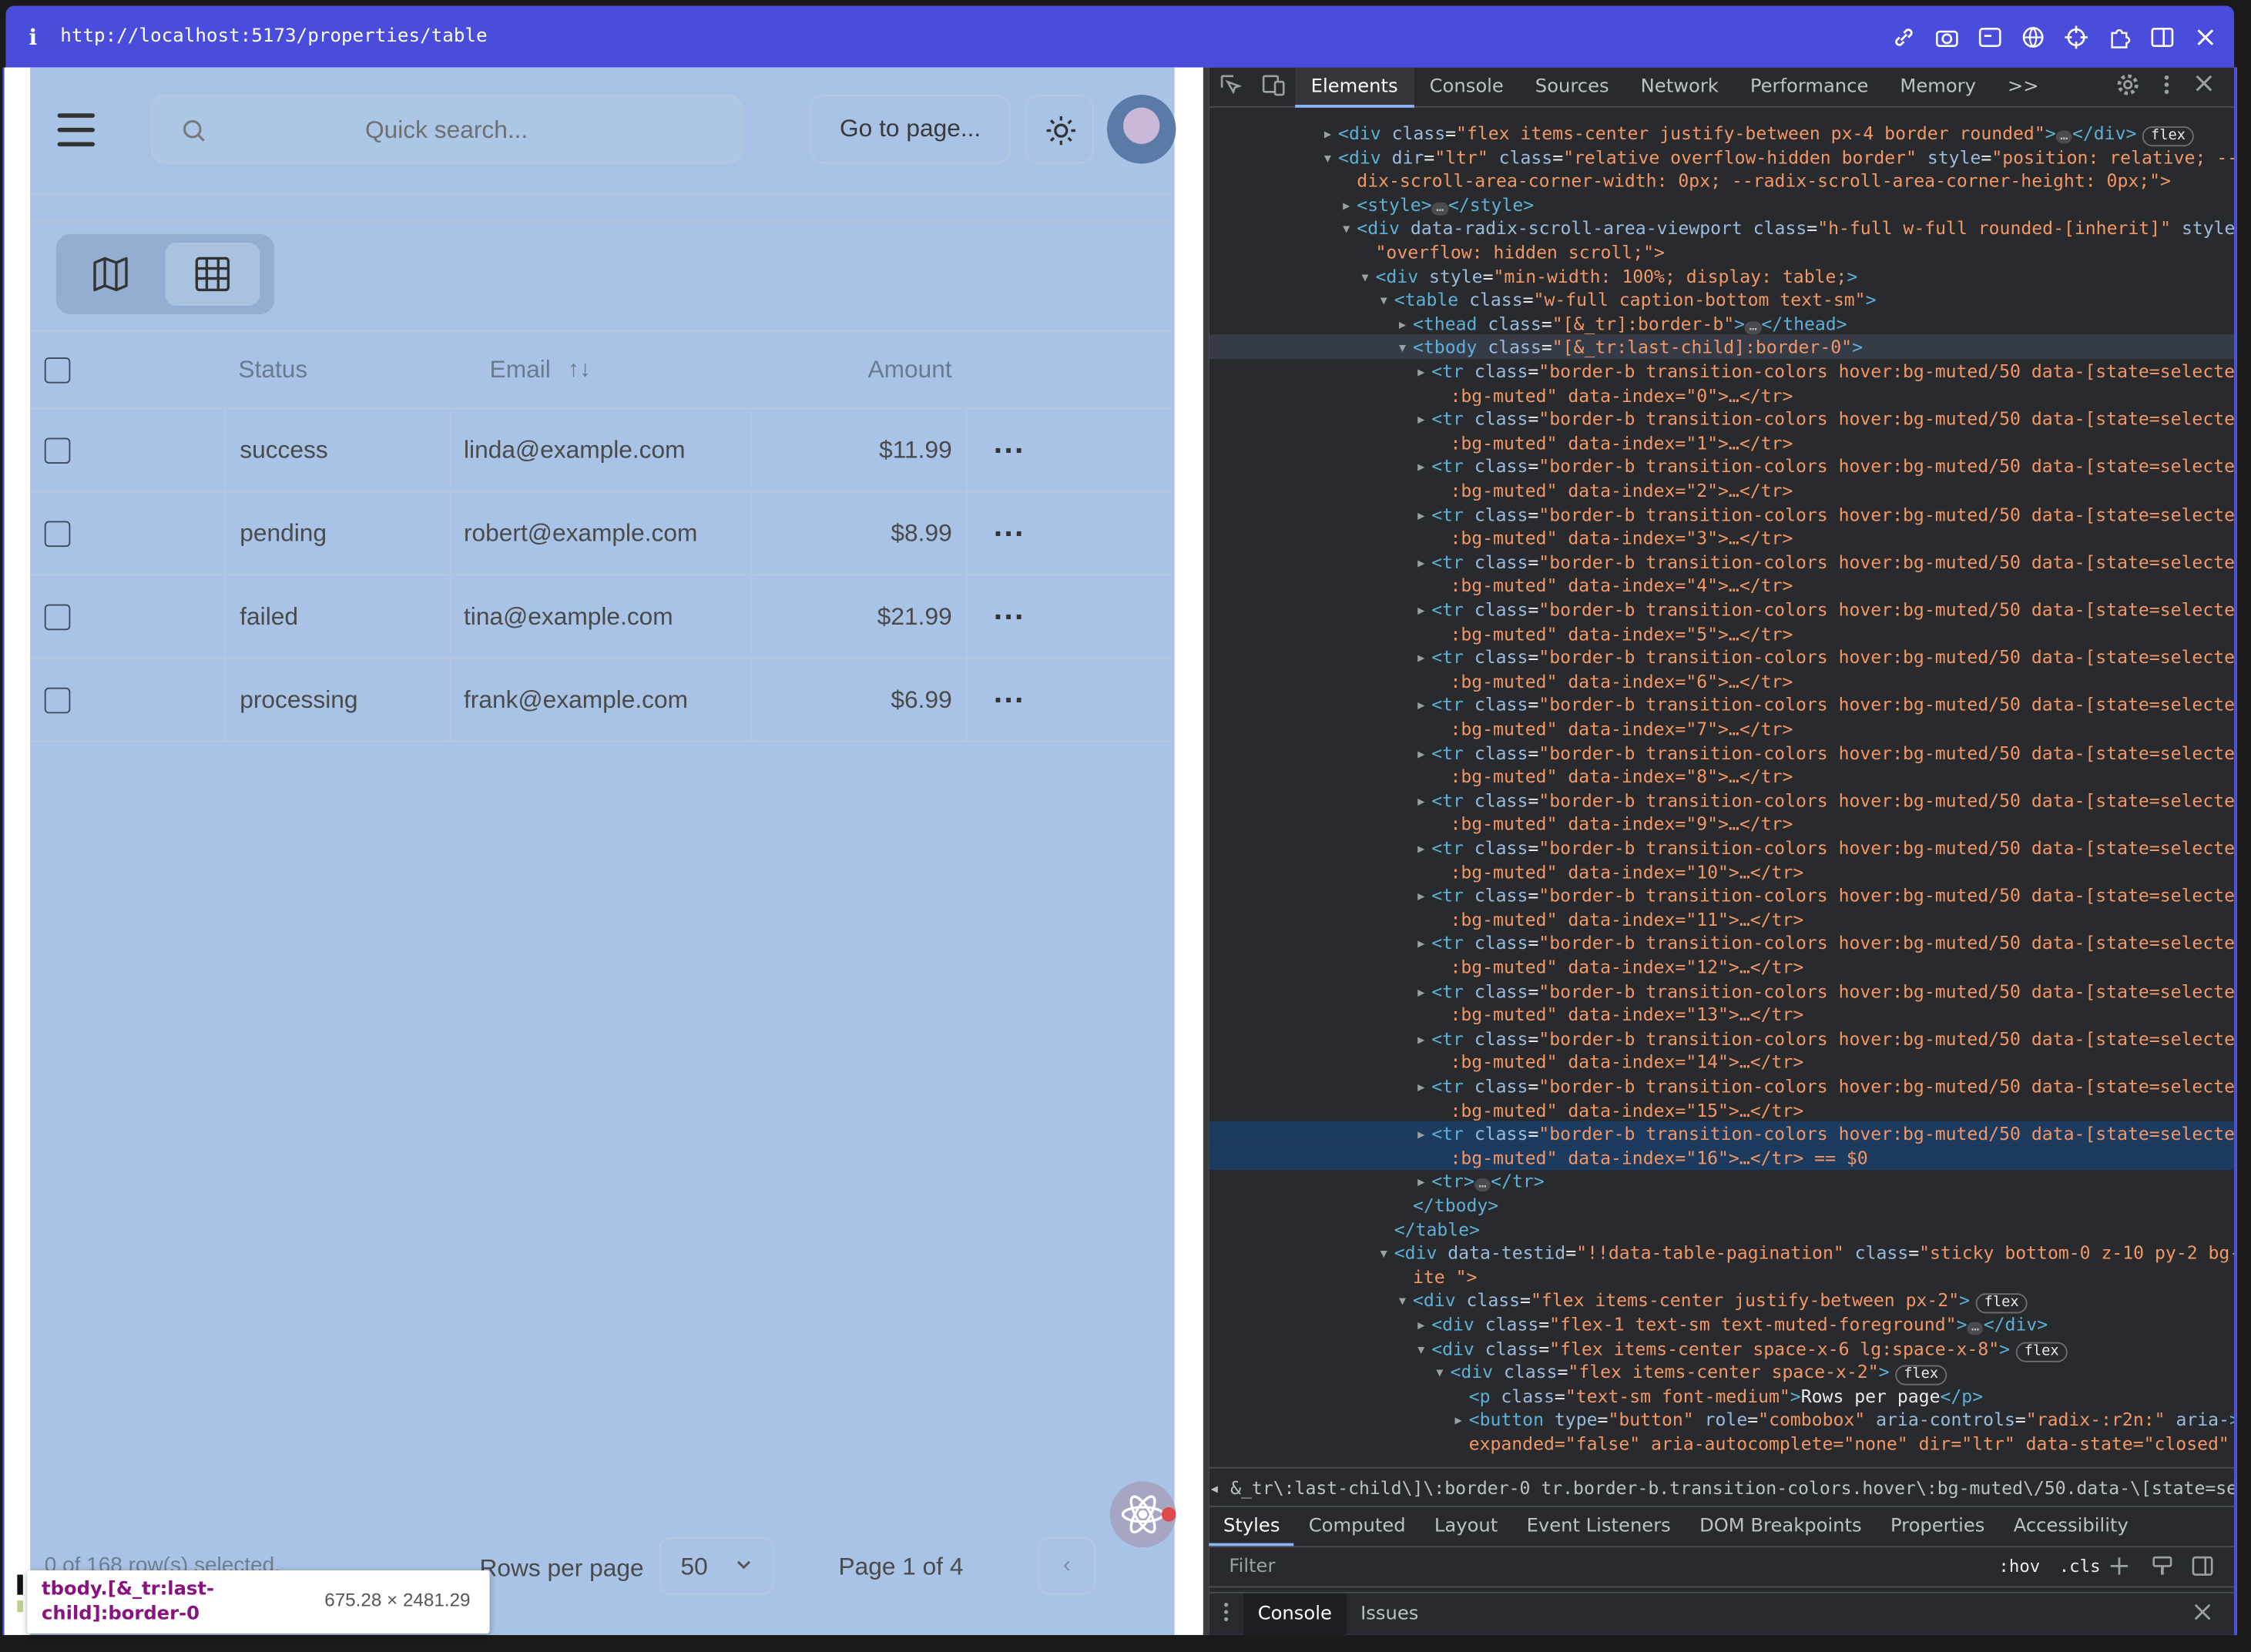  Describe the element at coordinates (1466, 1527) in the screenshot. I see `tab-layout: Layout` at that location.